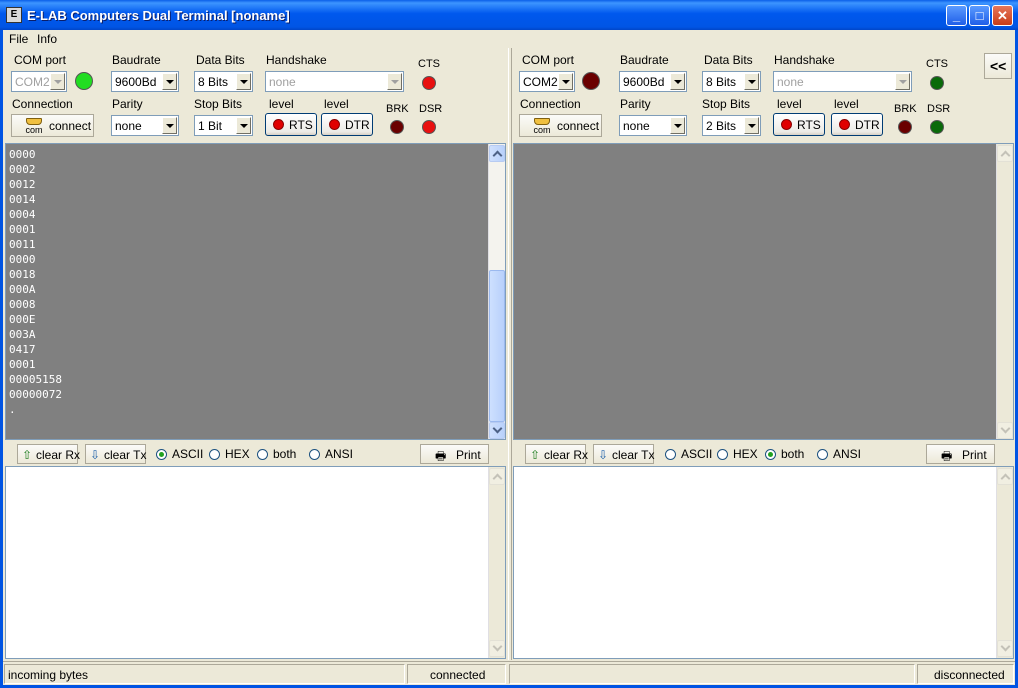 This screenshot has width=1018, height=688. Describe the element at coordinates (52, 125) in the screenshot. I see `left-connect-button: com connect` at that location.